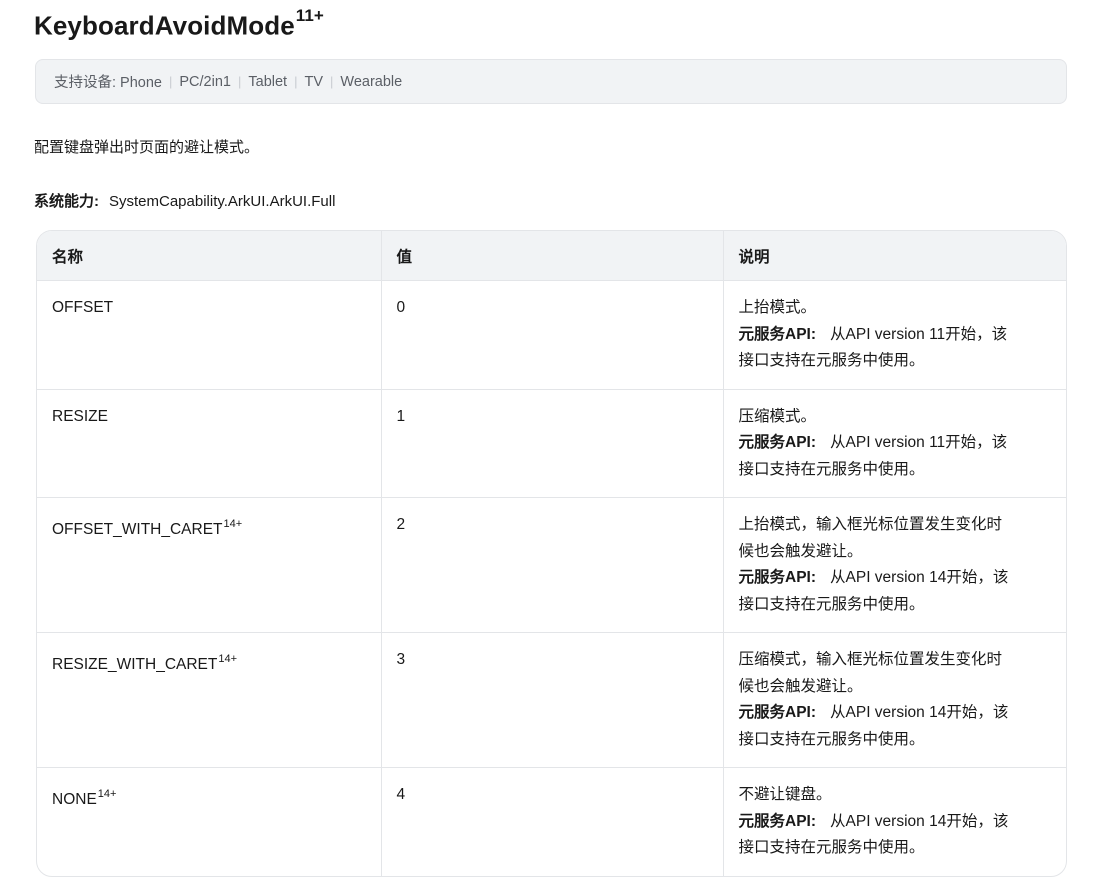  Describe the element at coordinates (313, 81) in the screenshot. I see `device-item: TV` at that location.